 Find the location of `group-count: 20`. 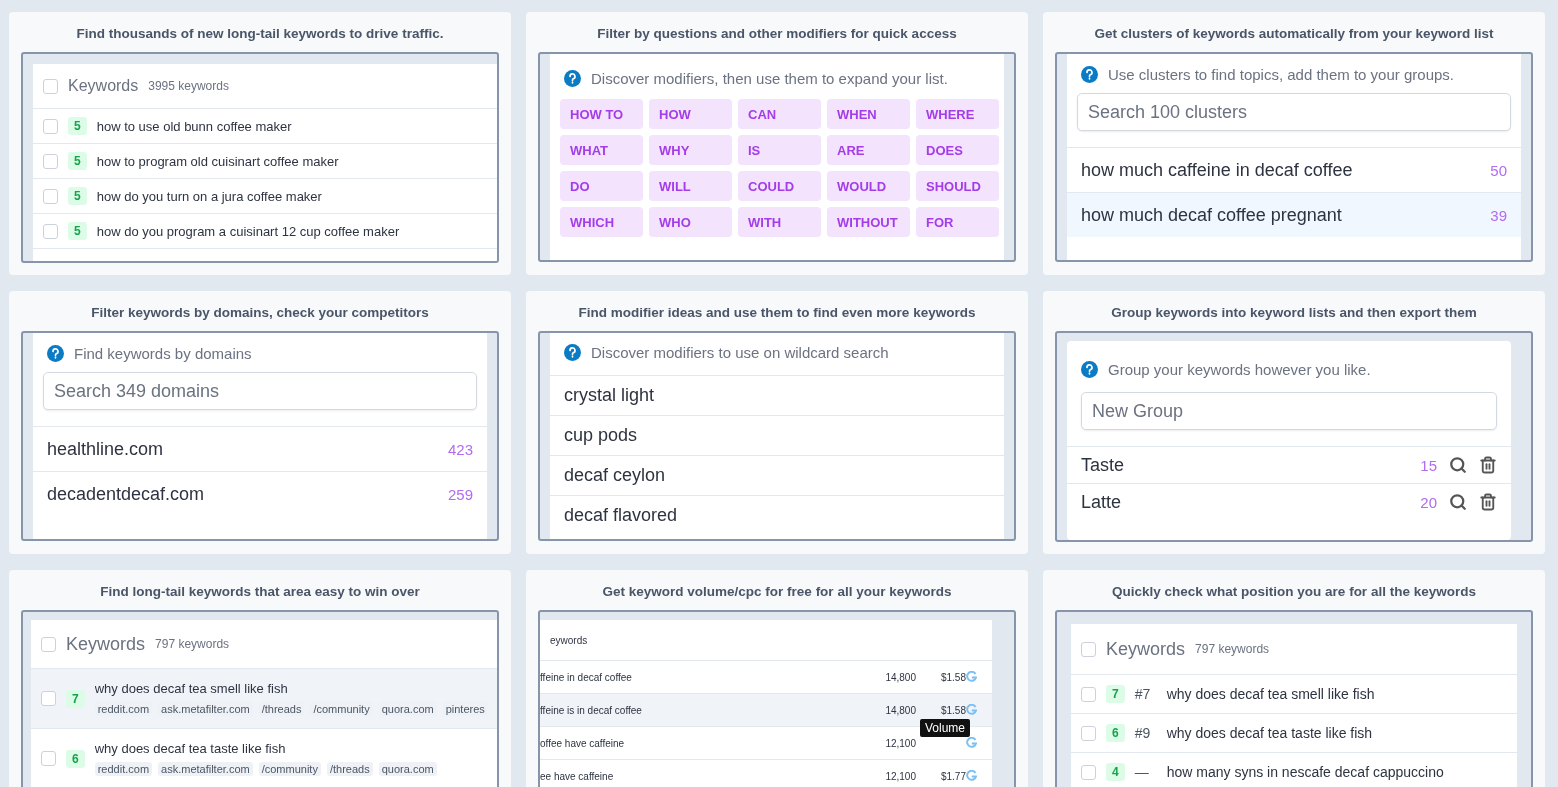

group-count: 20 is located at coordinates (1428, 502).